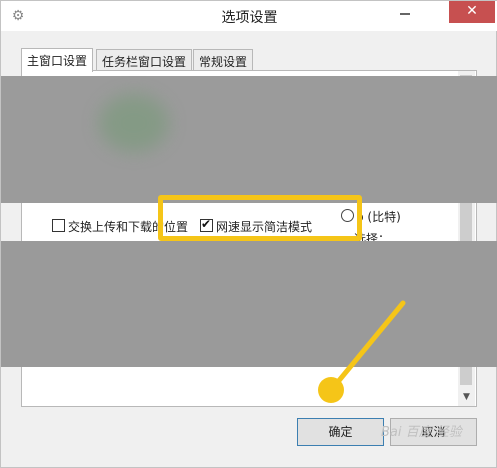  What do you see at coordinates (331, 390) in the screenshot?
I see `pointer-dot` at bounding box center [331, 390].